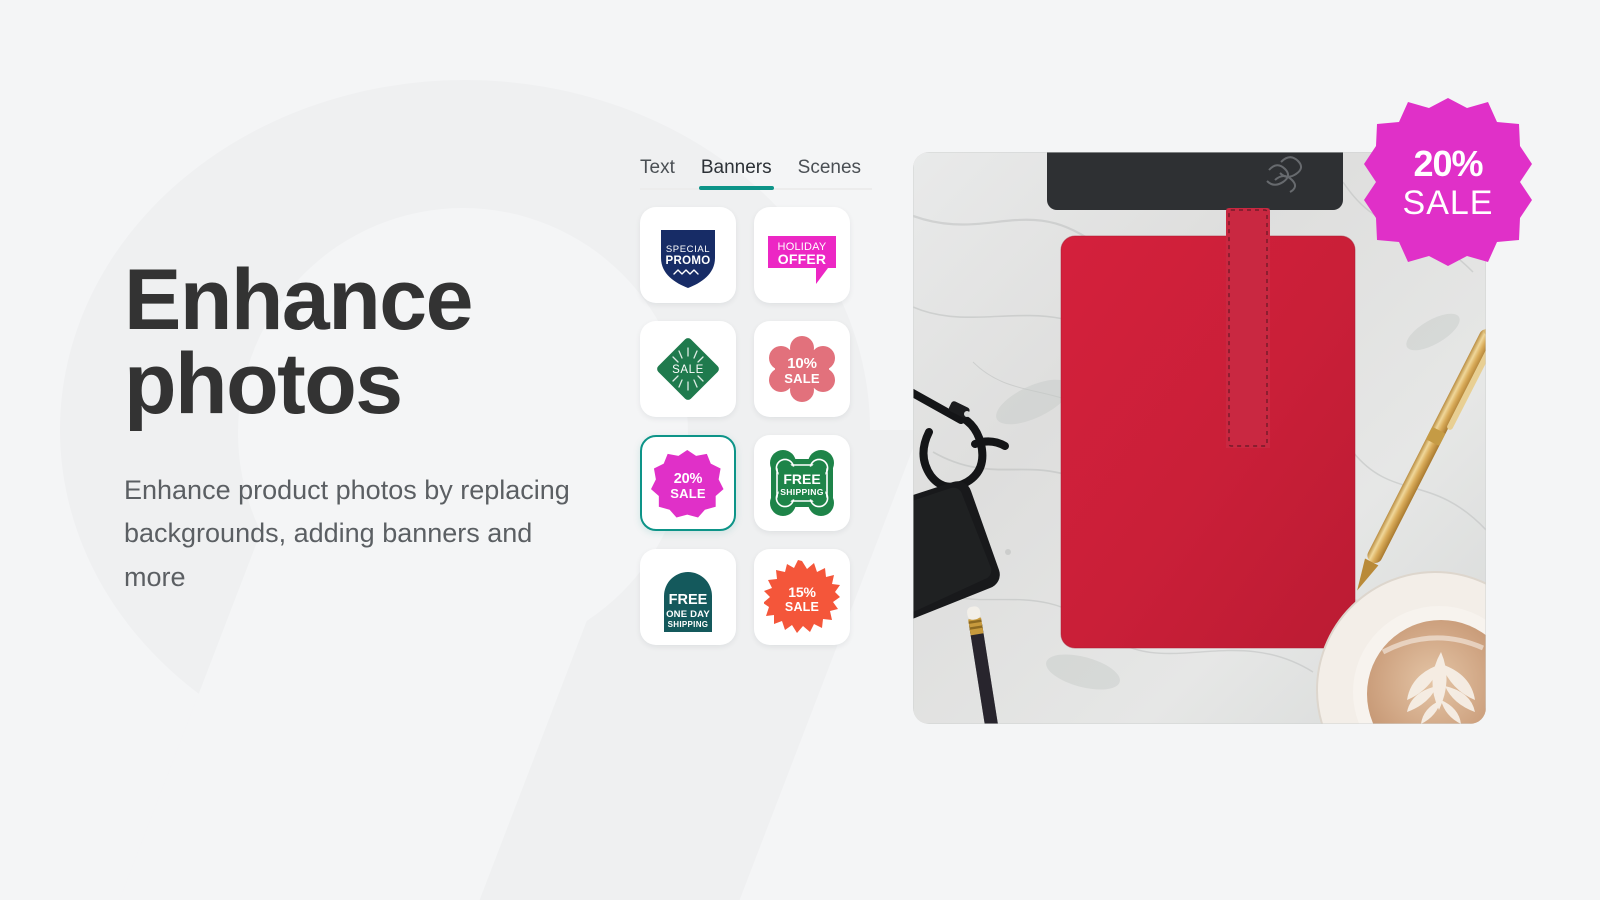  I want to click on banner-tile-ten-percent-sale: 10% SALE, so click(802, 369).